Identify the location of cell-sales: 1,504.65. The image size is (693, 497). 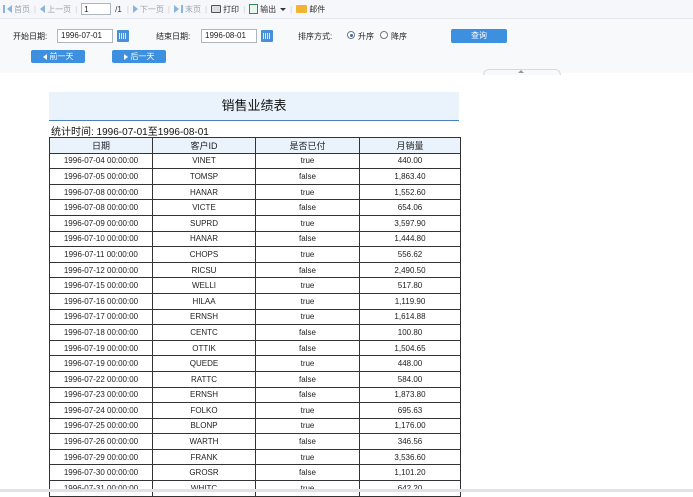
(410, 348).